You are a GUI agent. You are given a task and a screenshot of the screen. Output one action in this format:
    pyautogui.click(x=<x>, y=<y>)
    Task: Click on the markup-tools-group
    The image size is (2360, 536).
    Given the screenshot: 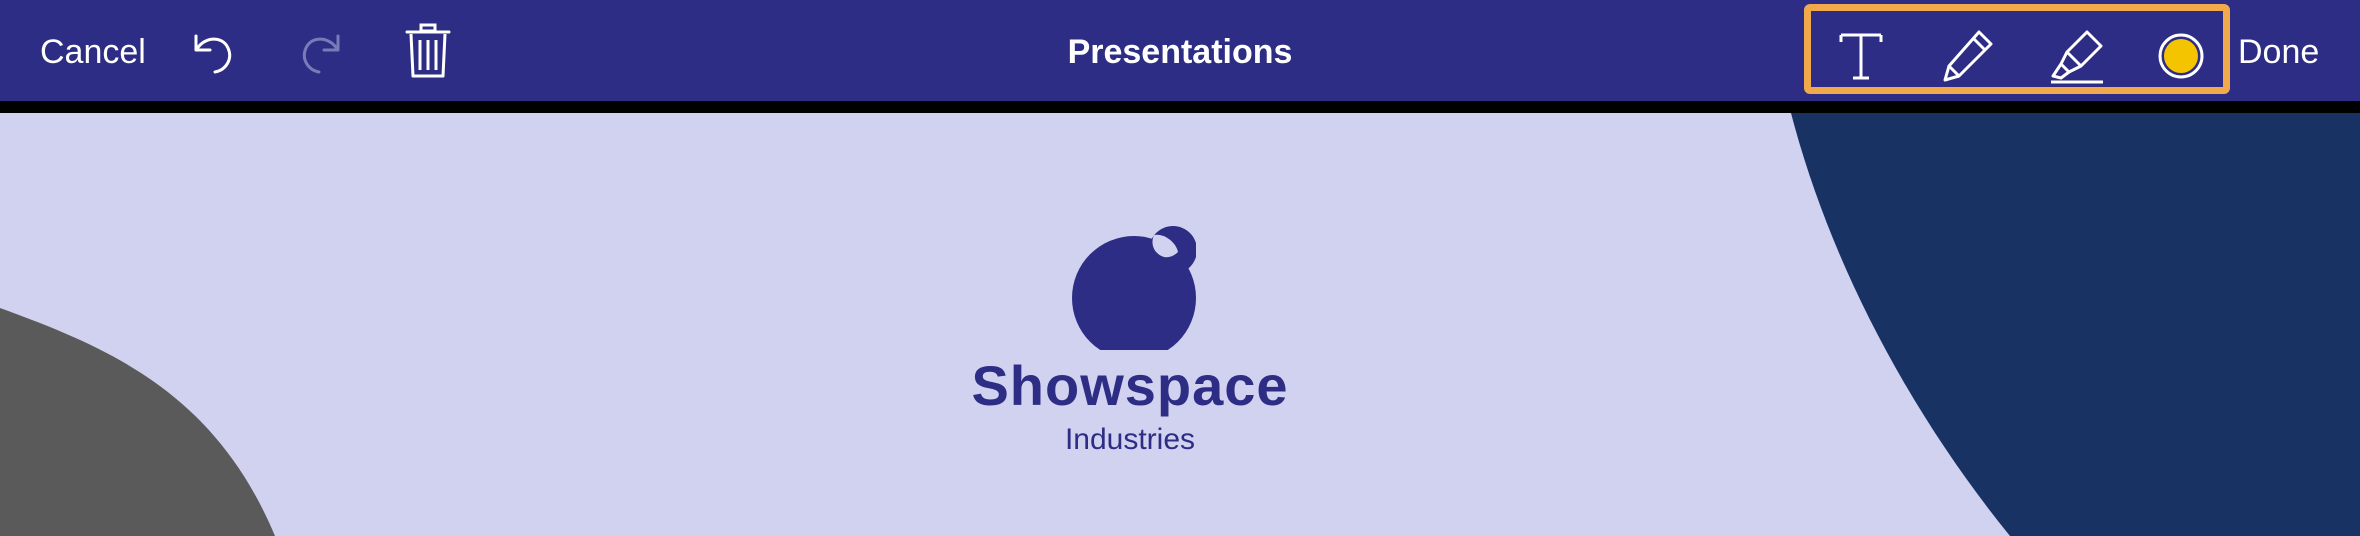 What is the action you would take?
    pyautogui.click(x=2017, y=49)
    